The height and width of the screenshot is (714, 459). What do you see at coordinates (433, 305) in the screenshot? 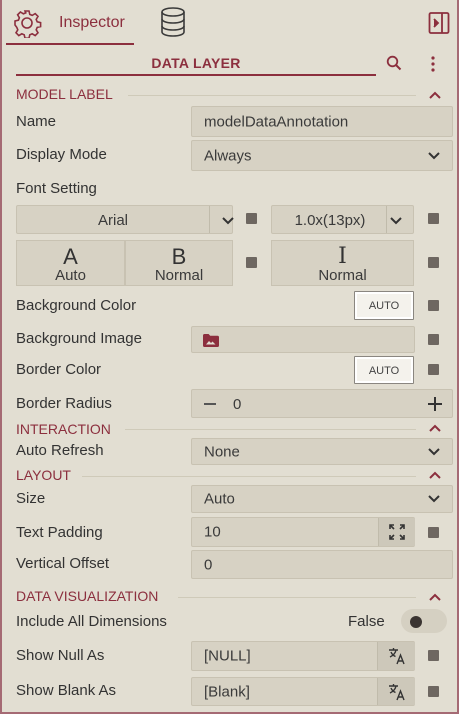
I see `background-color-override-indicator` at bounding box center [433, 305].